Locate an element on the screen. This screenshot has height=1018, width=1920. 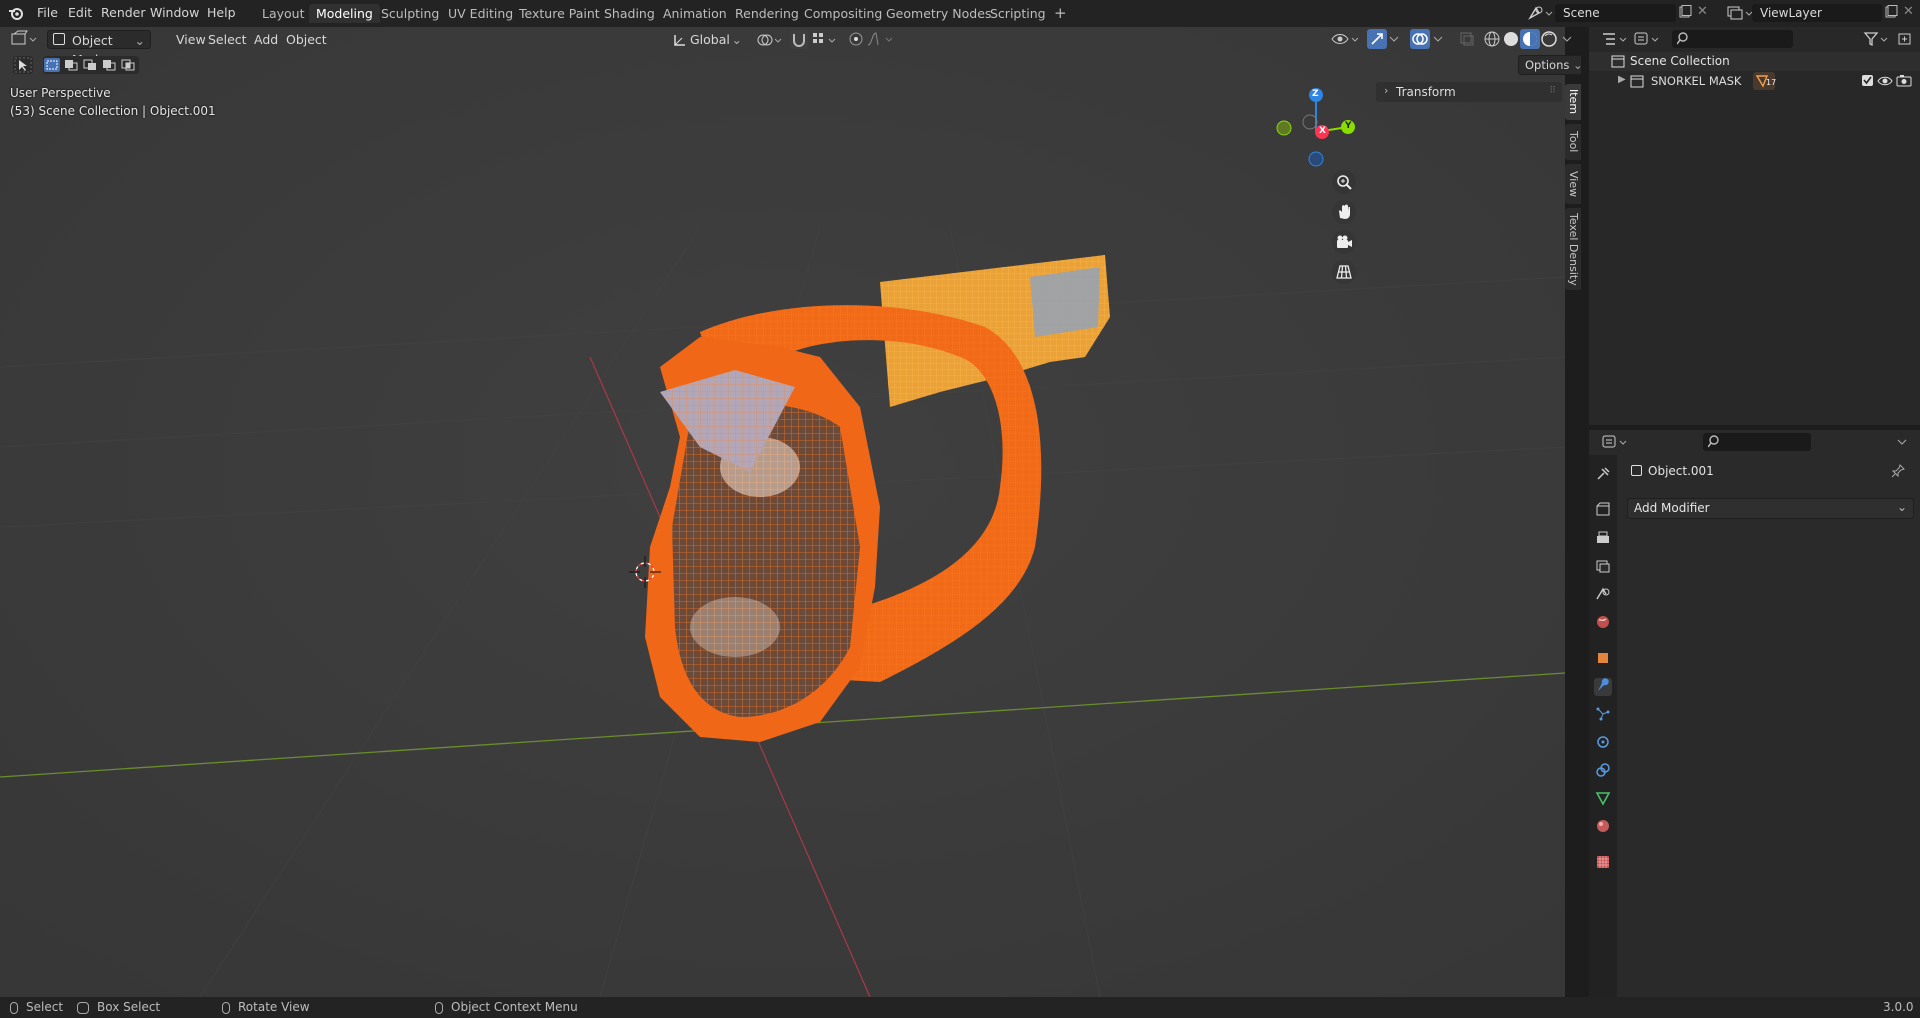
eye-icon is located at coordinates (1885, 82).